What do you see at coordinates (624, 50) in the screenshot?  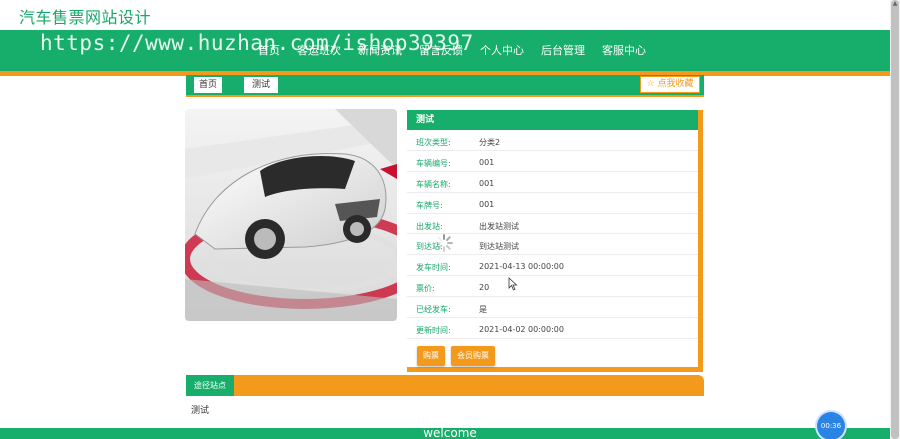 I see `nav-item-service: 客服中心` at bounding box center [624, 50].